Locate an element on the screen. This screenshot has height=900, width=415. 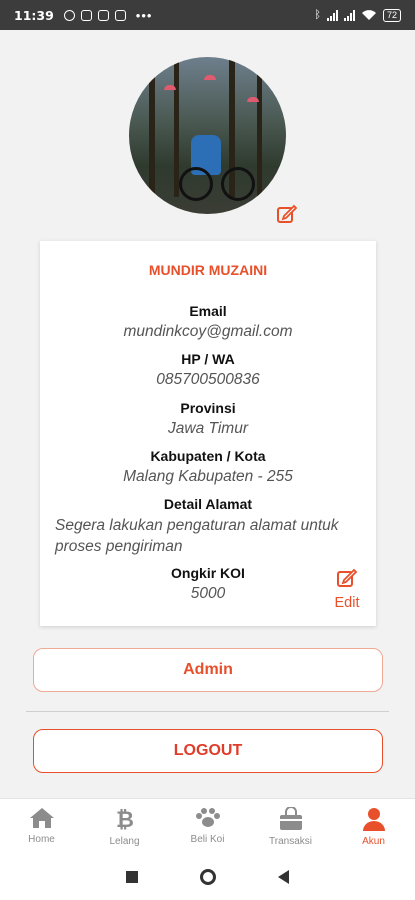
profile-name: MUNDIR MUZAINI is located at coordinates (208, 270).